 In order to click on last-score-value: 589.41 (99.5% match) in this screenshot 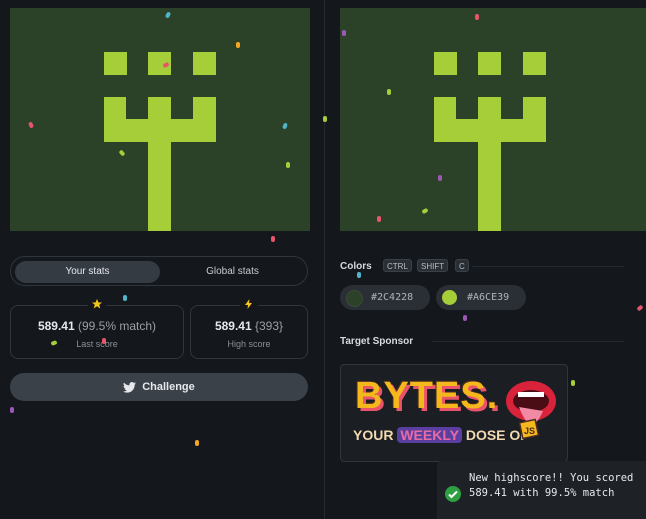, I will do `click(97, 326)`.